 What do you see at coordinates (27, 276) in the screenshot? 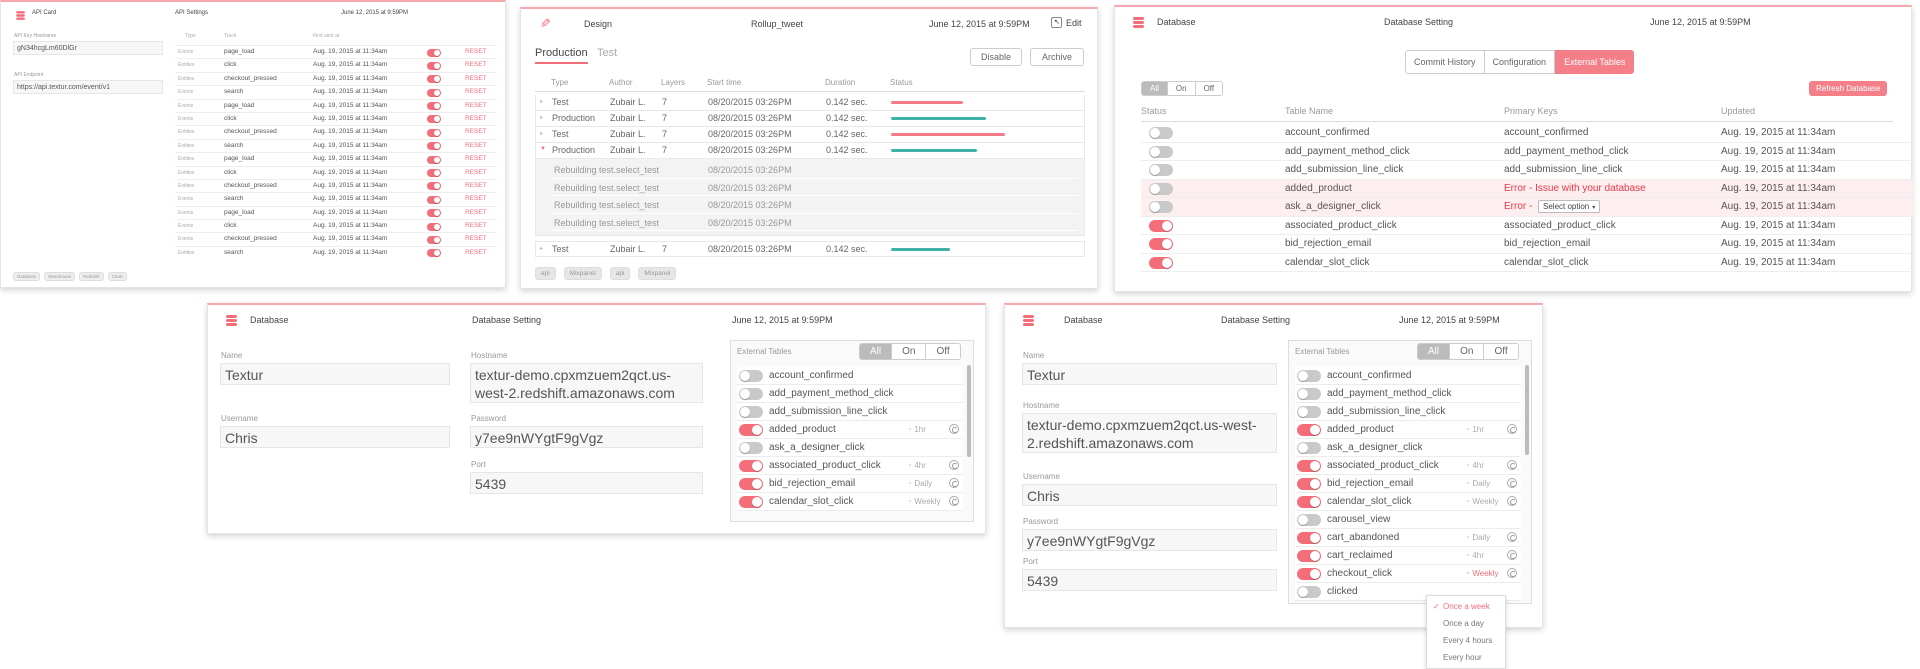
I see `footer-tag: Database` at bounding box center [27, 276].